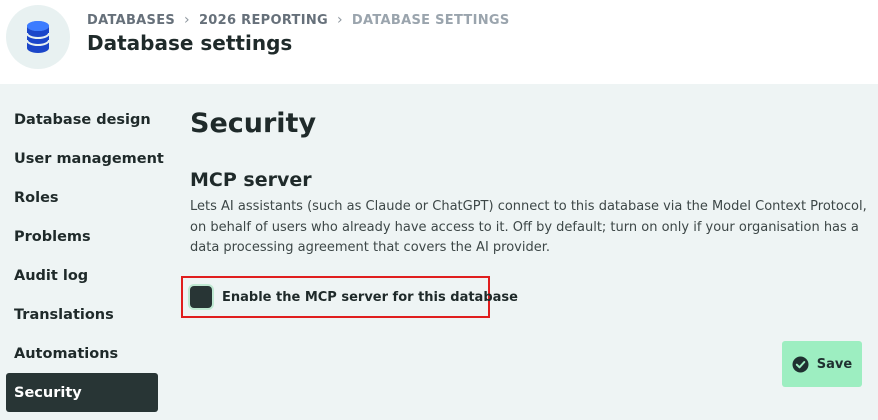 This screenshot has width=878, height=420. Describe the element at coordinates (834, 364) in the screenshot. I see `save-button-label: Save` at that location.